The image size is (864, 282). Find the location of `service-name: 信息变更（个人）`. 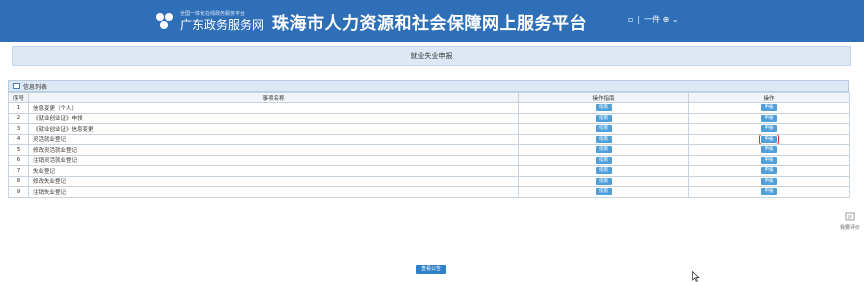

service-name: 信息变更（个人） is located at coordinates (273, 108).